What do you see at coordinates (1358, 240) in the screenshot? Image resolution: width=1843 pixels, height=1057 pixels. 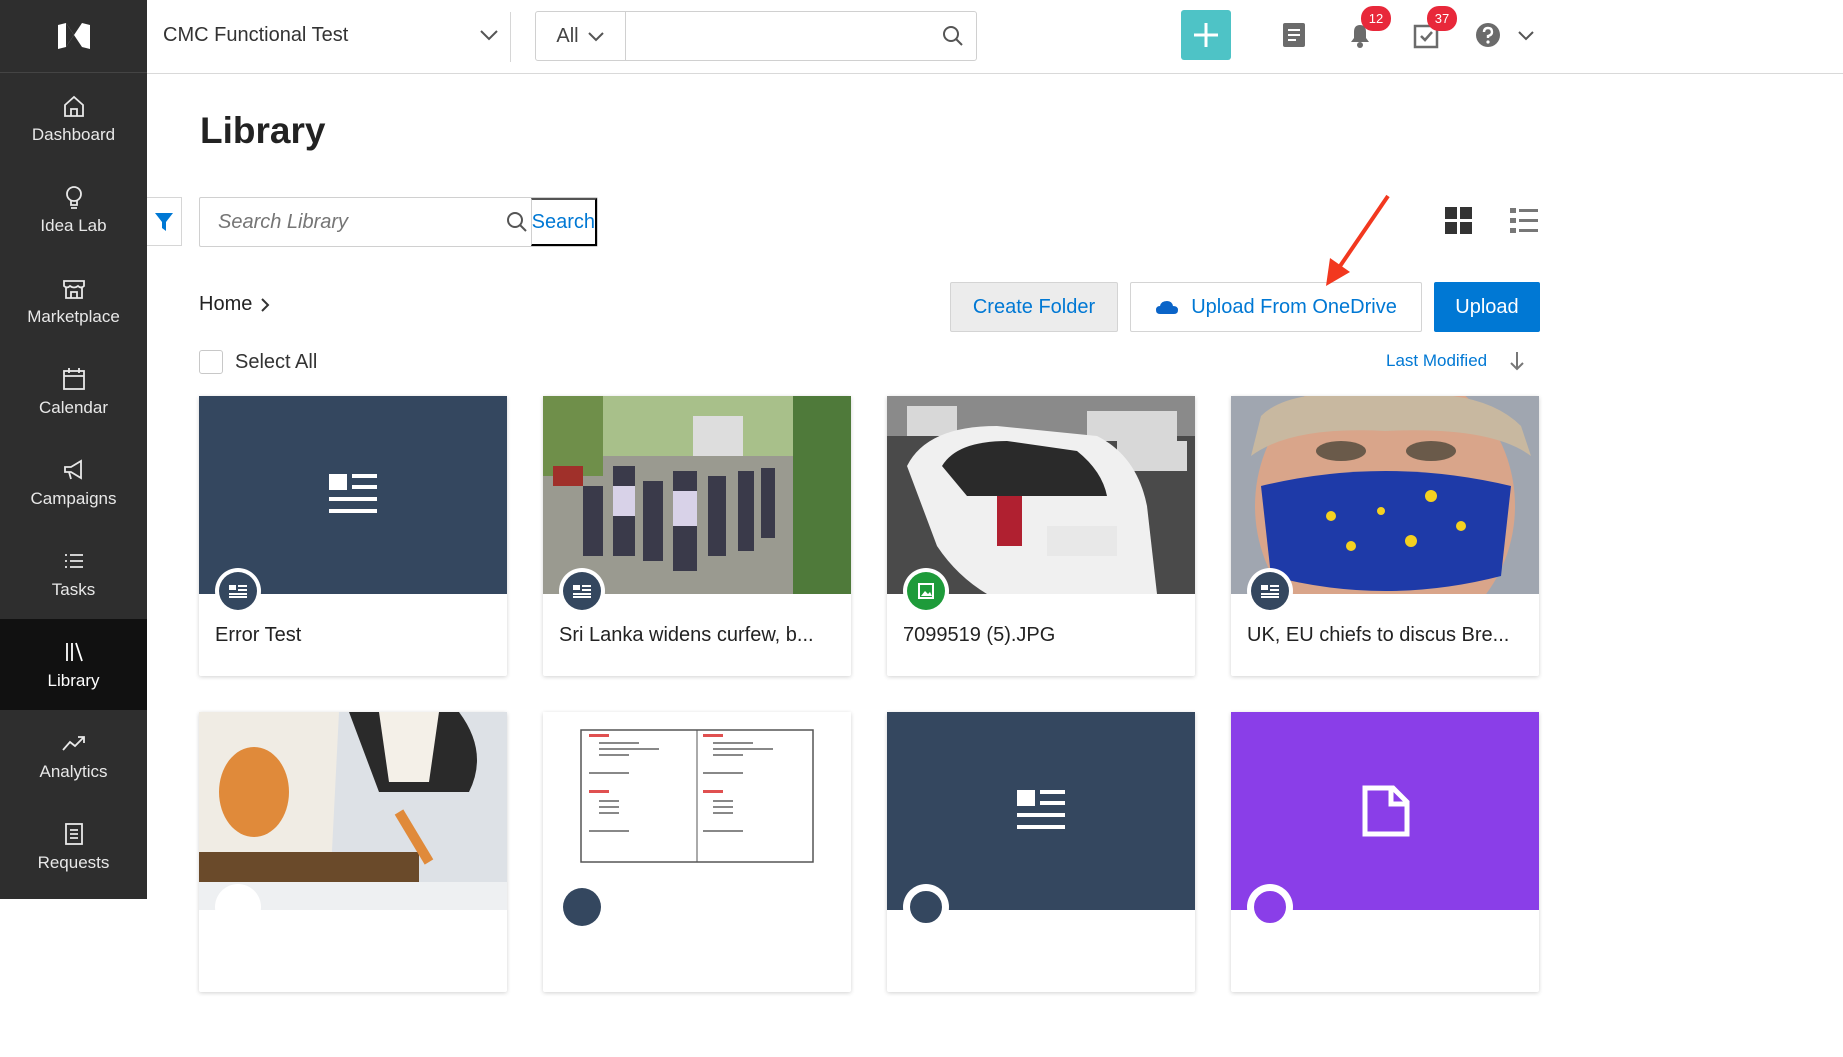 I see `annotation-arrow-icon` at bounding box center [1358, 240].